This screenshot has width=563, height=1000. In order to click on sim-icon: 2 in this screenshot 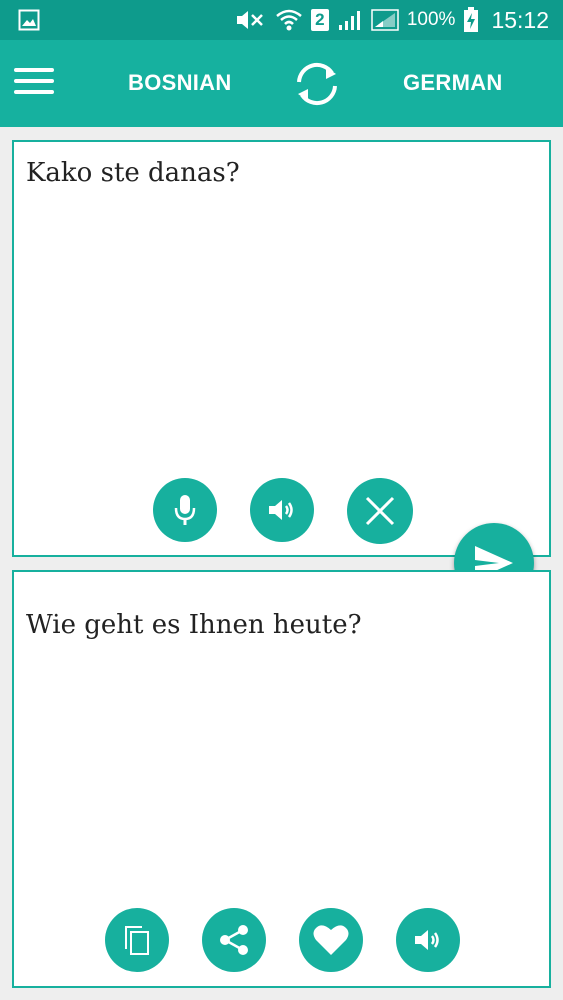, I will do `click(319, 20)`.